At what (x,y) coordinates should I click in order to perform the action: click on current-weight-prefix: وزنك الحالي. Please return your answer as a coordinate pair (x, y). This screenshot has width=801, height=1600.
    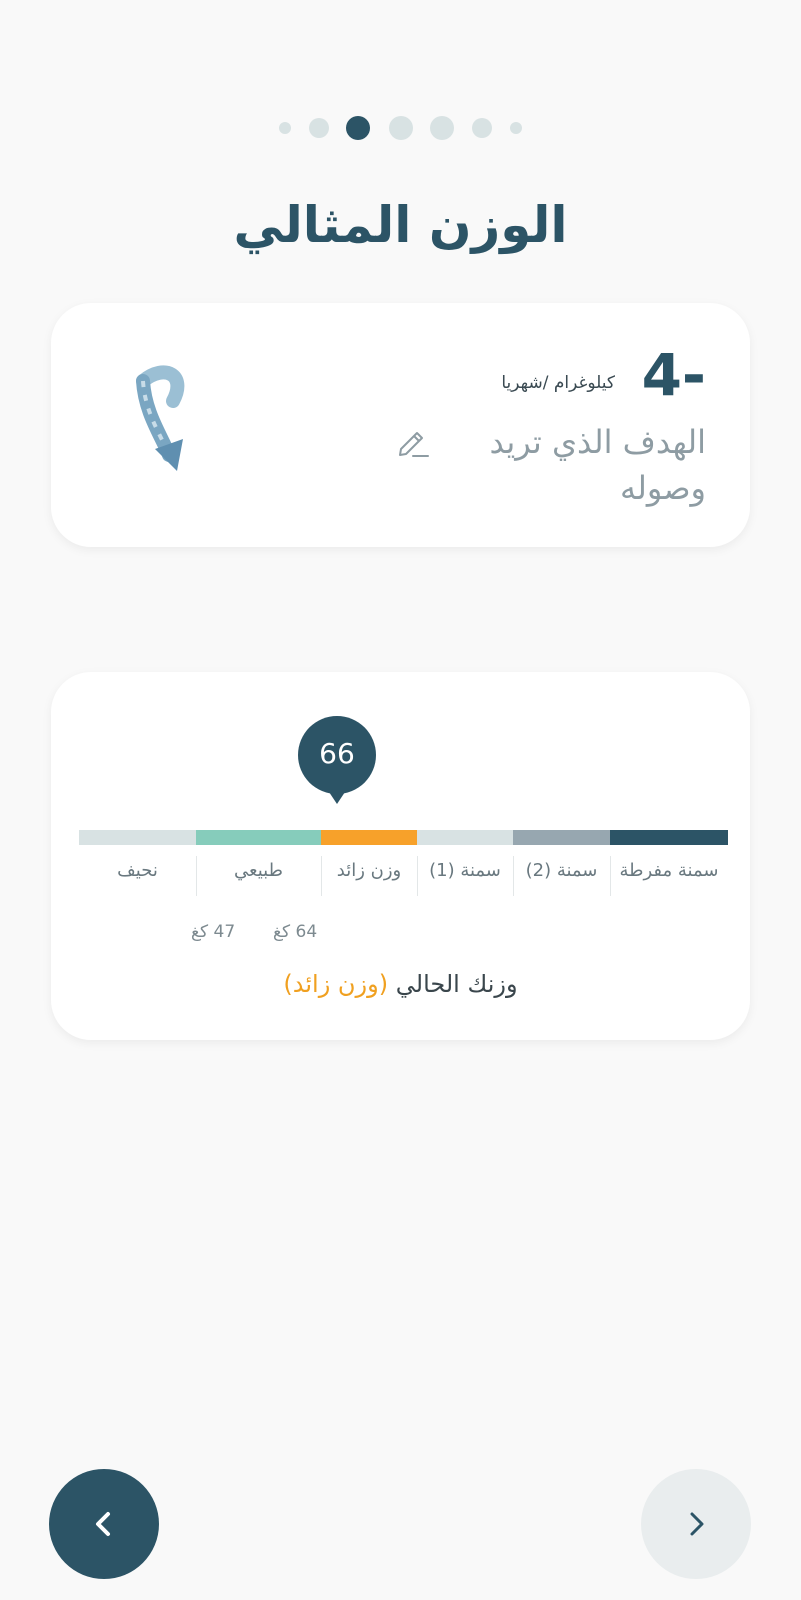
    Looking at the image, I should click on (456, 984).